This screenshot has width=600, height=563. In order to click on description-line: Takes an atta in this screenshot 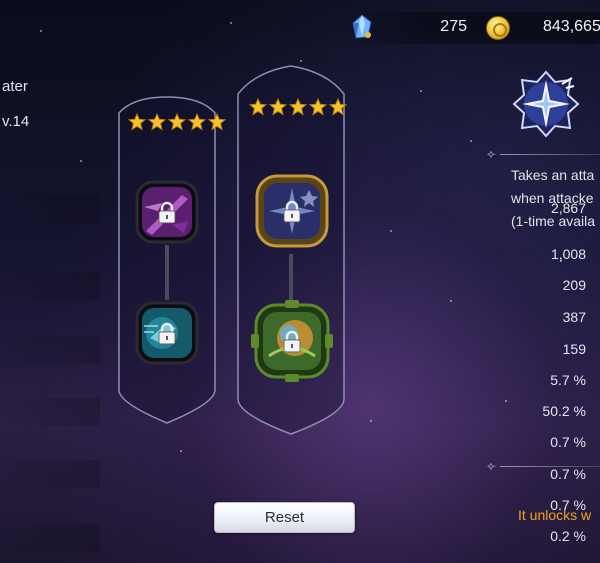, I will do `click(553, 175)`.